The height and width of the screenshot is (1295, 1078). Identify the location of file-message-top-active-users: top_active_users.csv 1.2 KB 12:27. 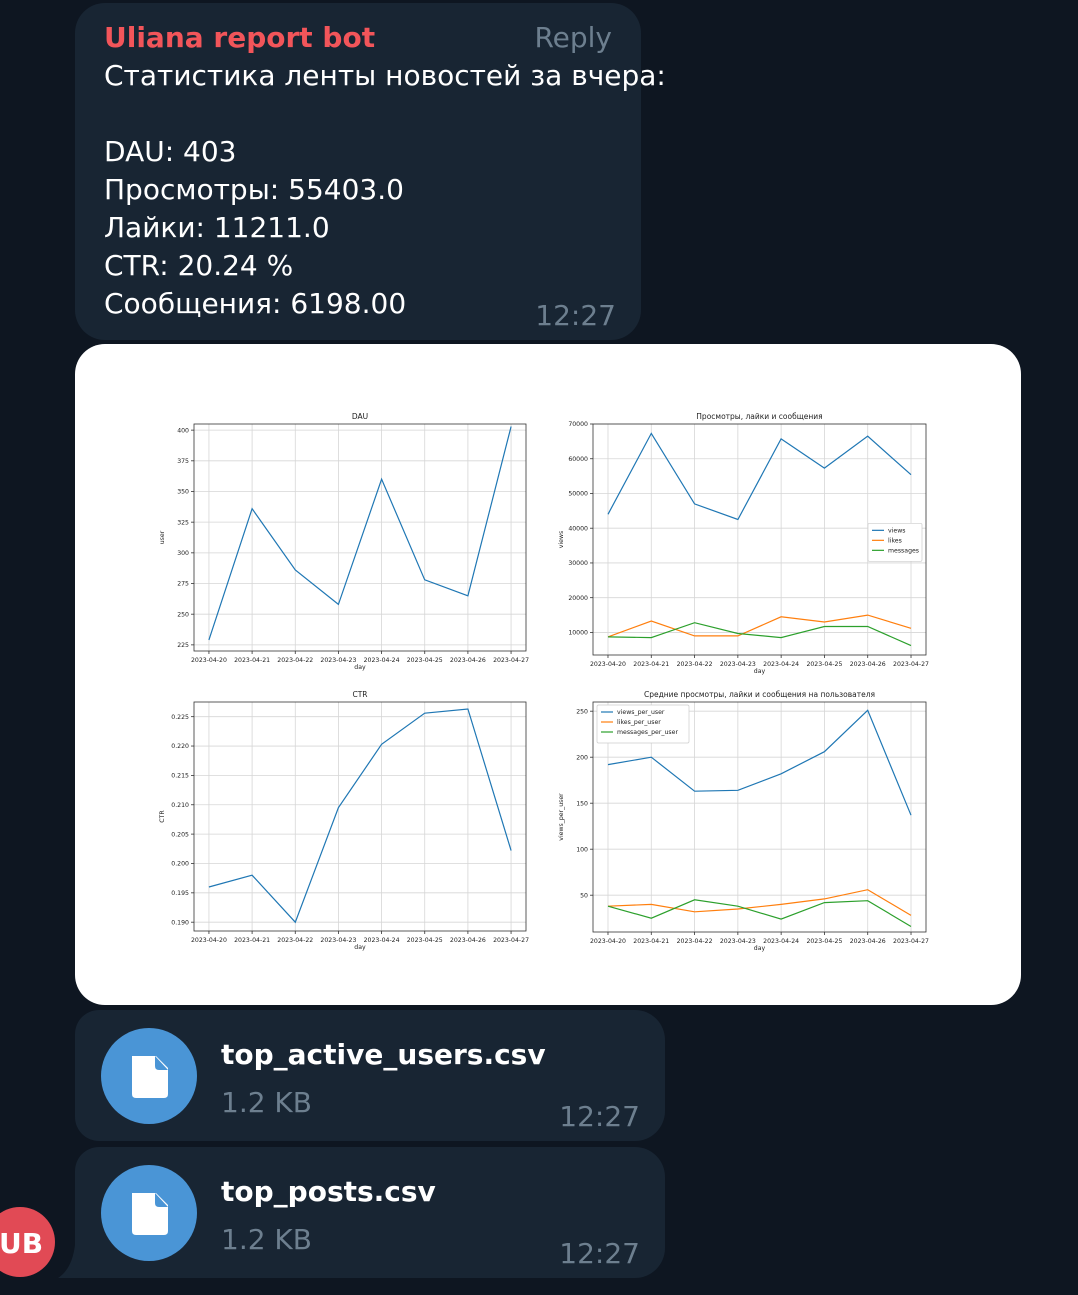
(370, 1075).